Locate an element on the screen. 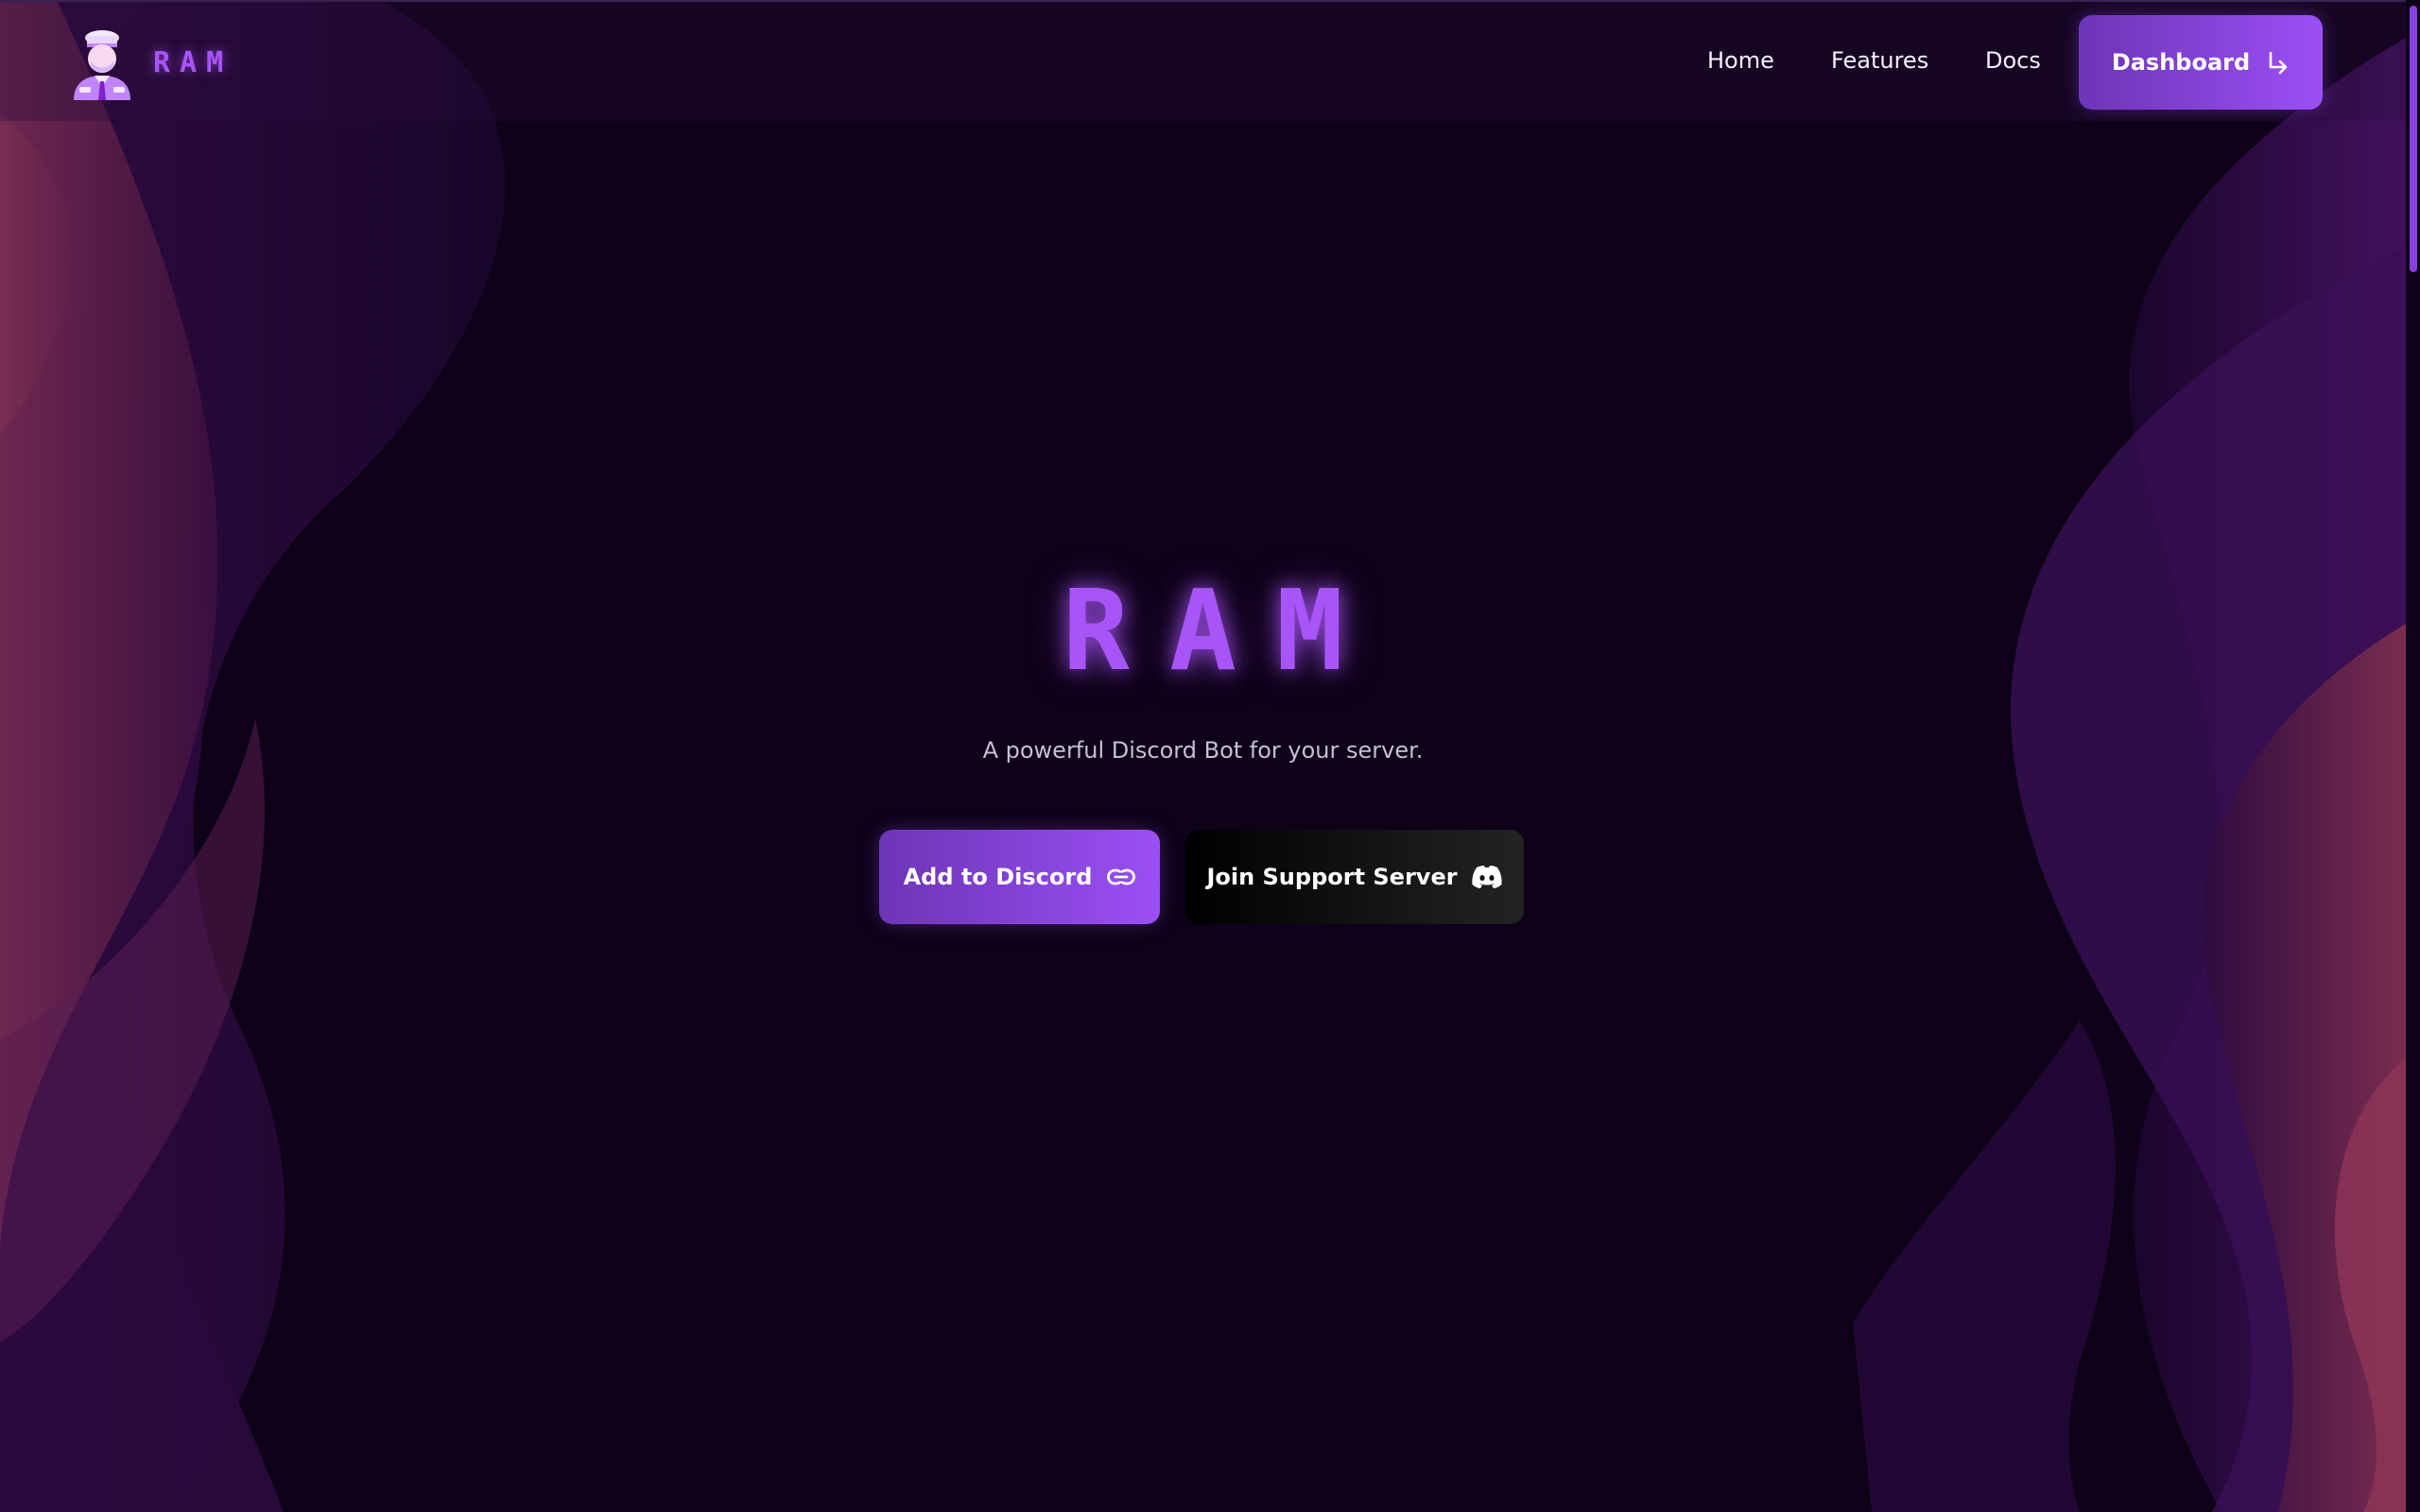 Image resolution: width=2420 pixels, height=1512 pixels. nav-features-link: Features is located at coordinates (1879, 60).